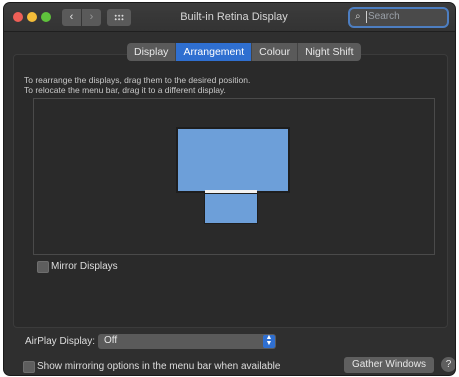 Image resolution: width=459 pixels, height=377 pixels. What do you see at coordinates (234, 17) in the screenshot?
I see `window-title: Built-in Retina Display` at bounding box center [234, 17].